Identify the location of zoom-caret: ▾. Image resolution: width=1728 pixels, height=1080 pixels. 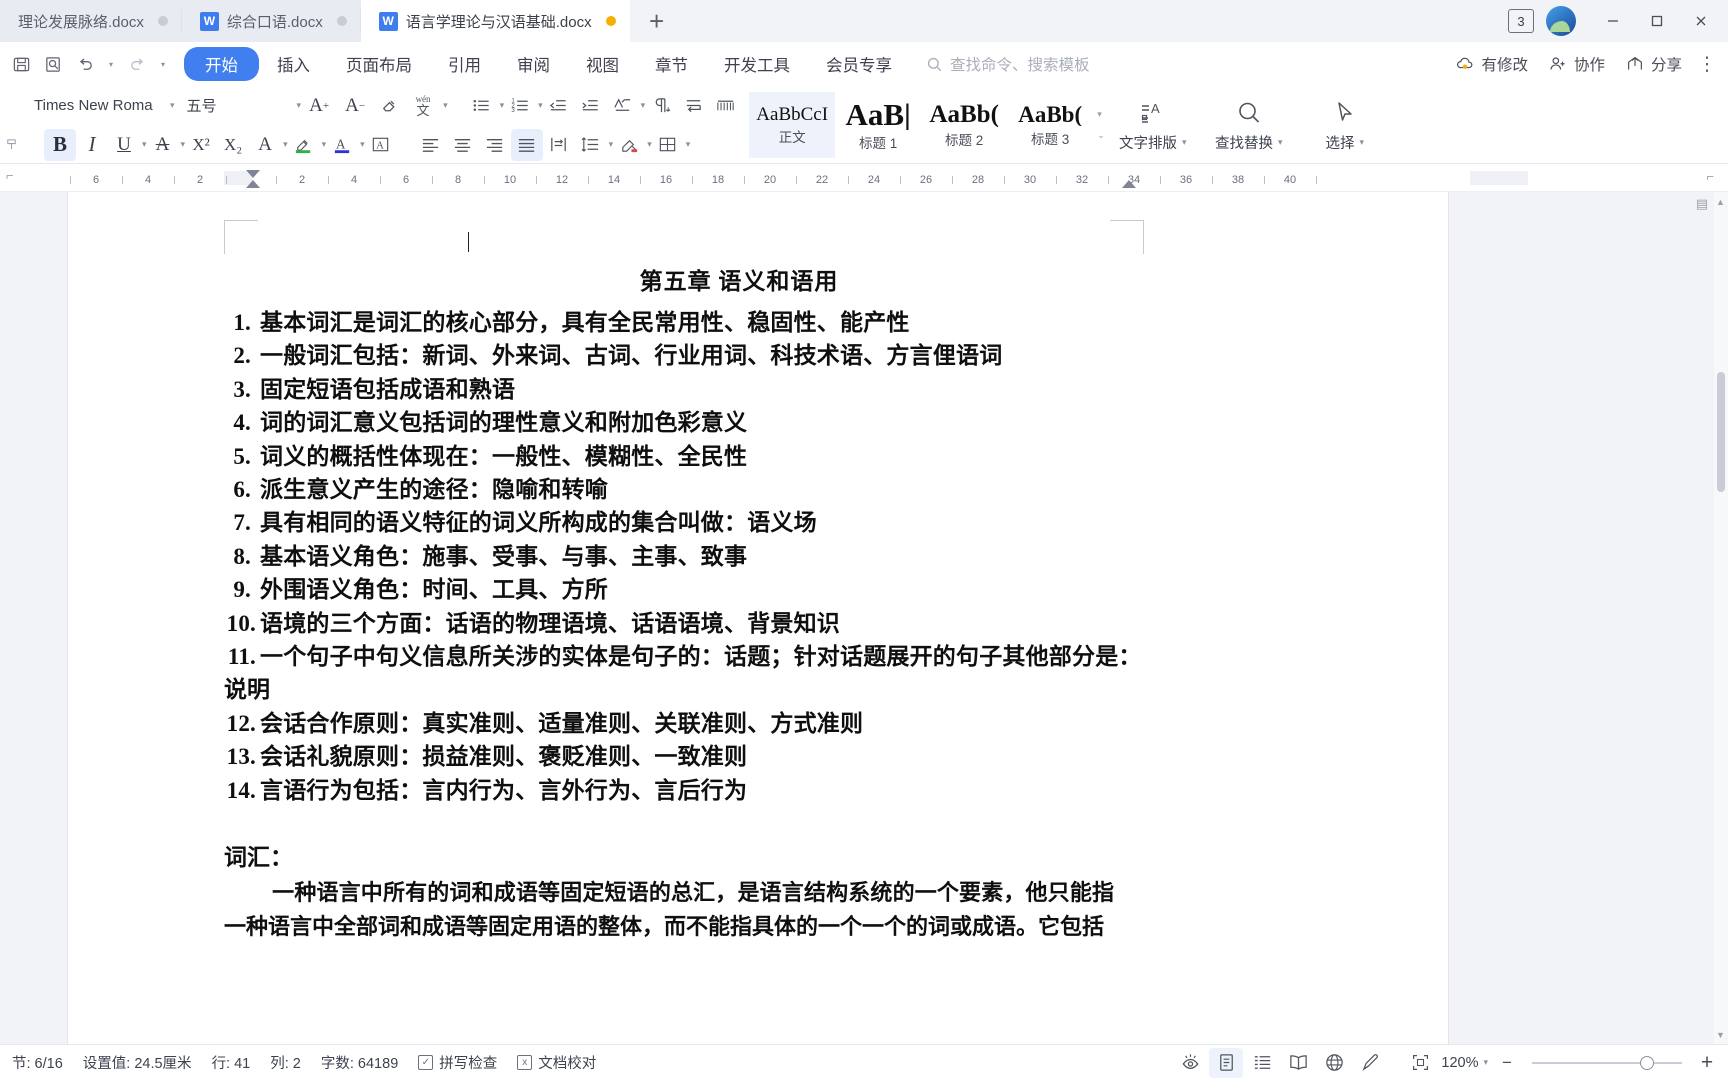
(1485, 1062).